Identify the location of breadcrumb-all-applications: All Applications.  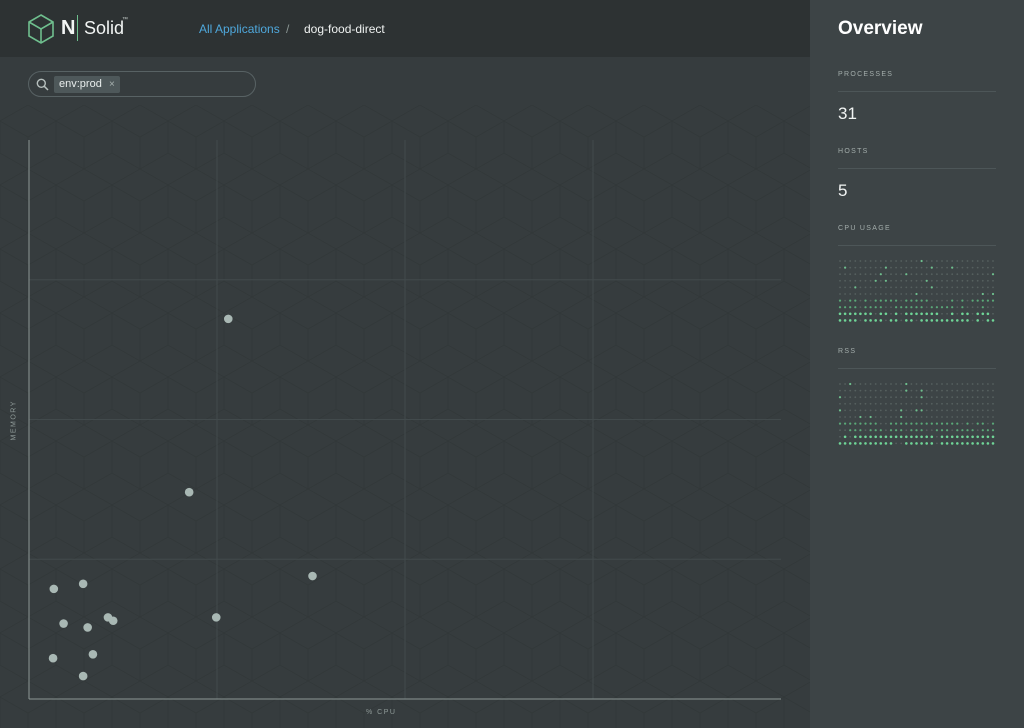
(239, 29).